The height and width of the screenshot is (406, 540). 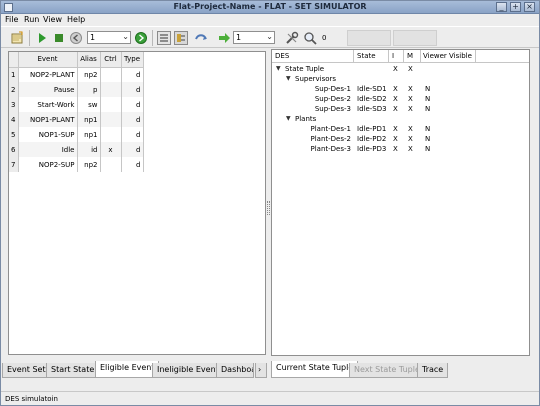 I want to click on tools-icon, so click(x=292, y=38).